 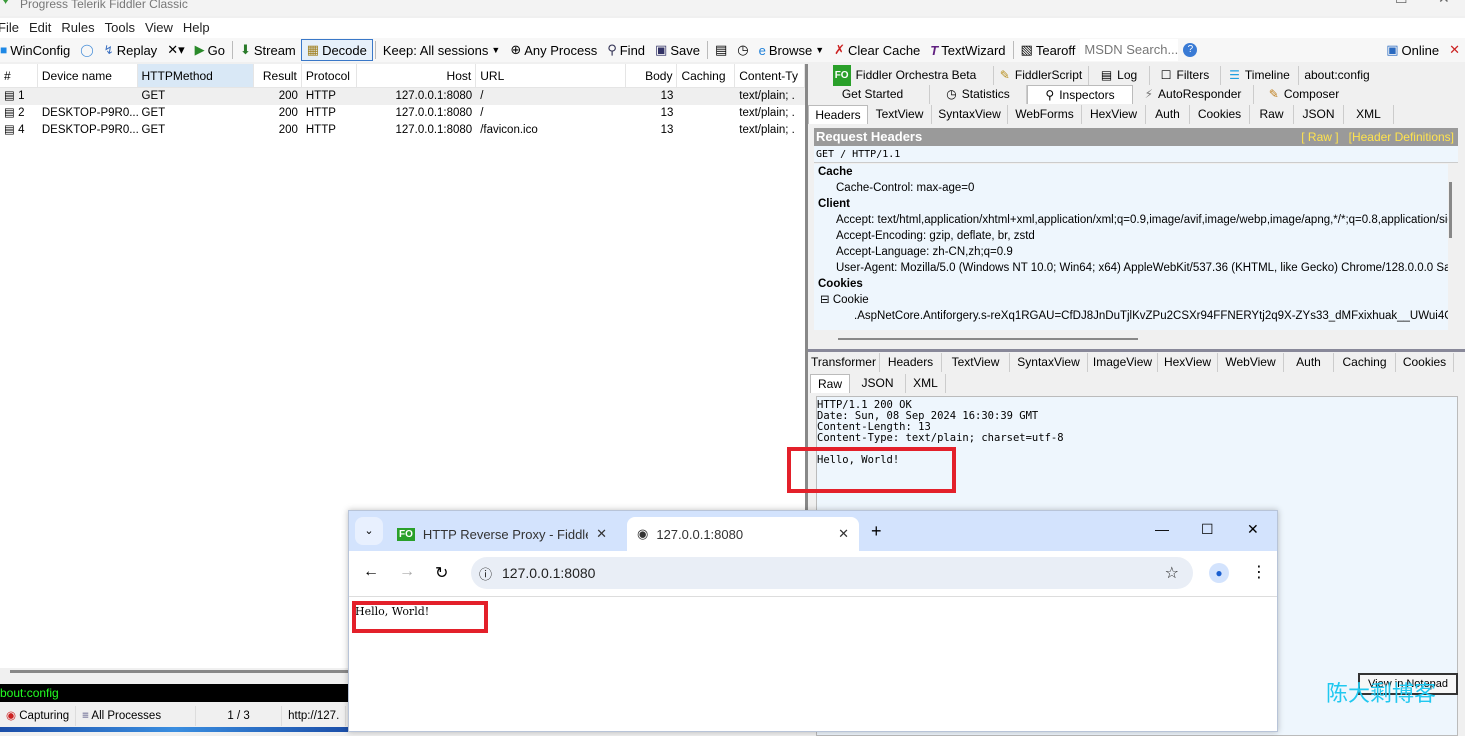 What do you see at coordinates (838, 114) in the screenshot?
I see `tab-headers: Headers` at bounding box center [838, 114].